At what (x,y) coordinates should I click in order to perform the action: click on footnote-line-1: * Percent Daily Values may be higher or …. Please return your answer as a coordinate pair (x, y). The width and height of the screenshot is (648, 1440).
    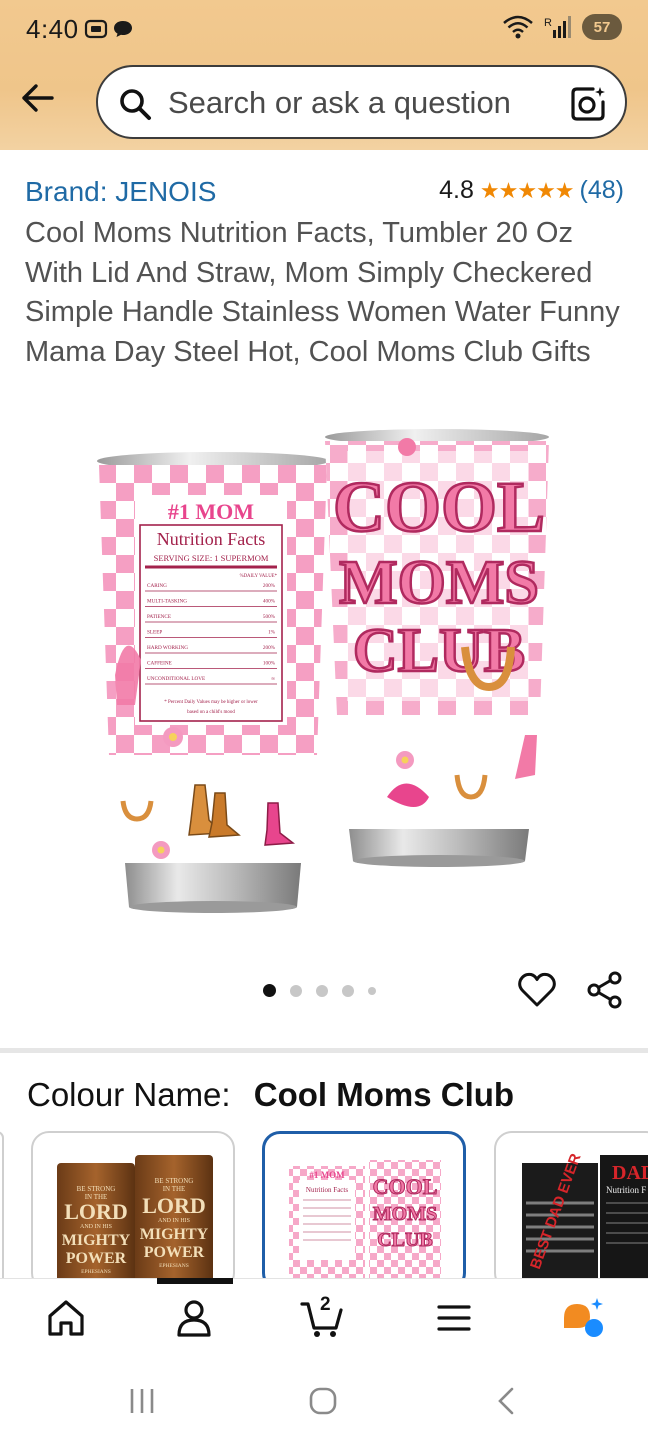
    Looking at the image, I should click on (211, 702).